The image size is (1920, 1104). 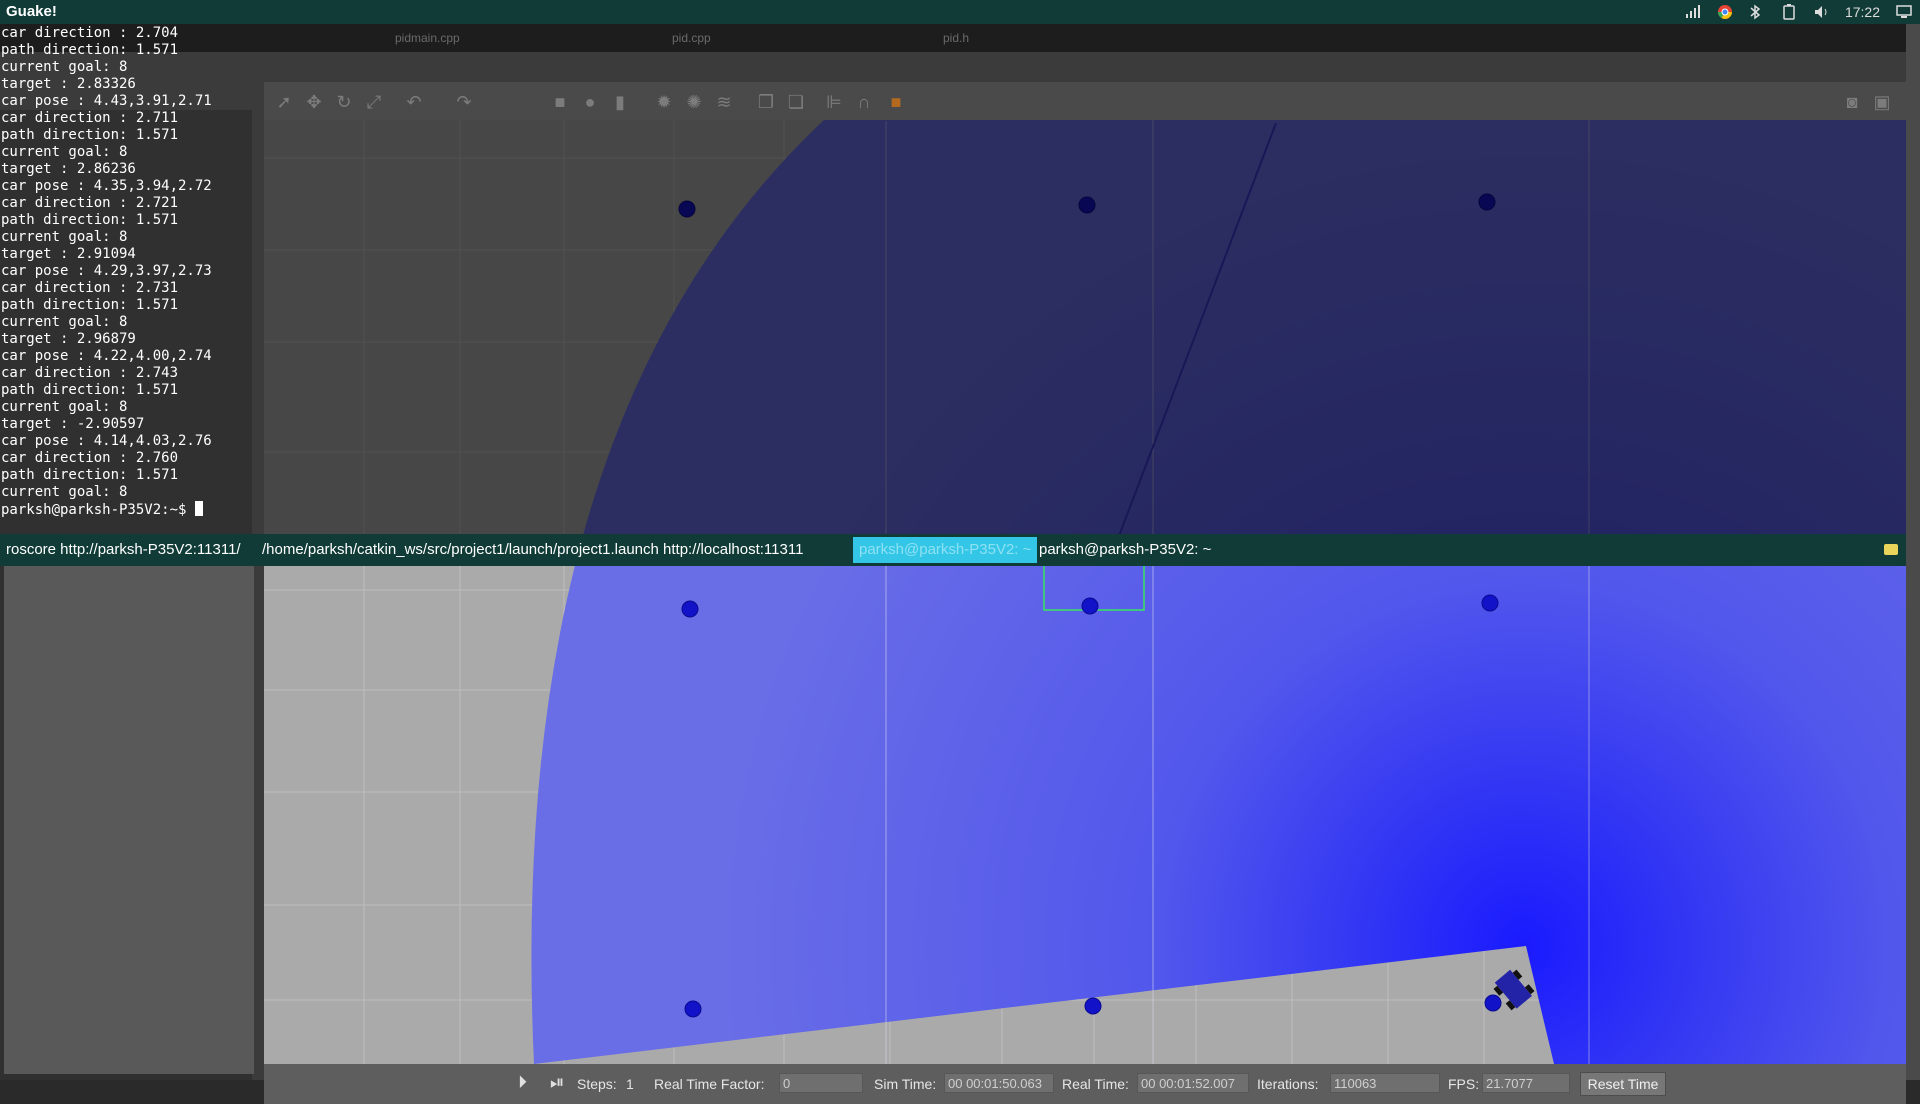 What do you see at coordinates (1125, 550) in the screenshot?
I see `tab-shell: parksh@parksh-P35V2: ~` at bounding box center [1125, 550].